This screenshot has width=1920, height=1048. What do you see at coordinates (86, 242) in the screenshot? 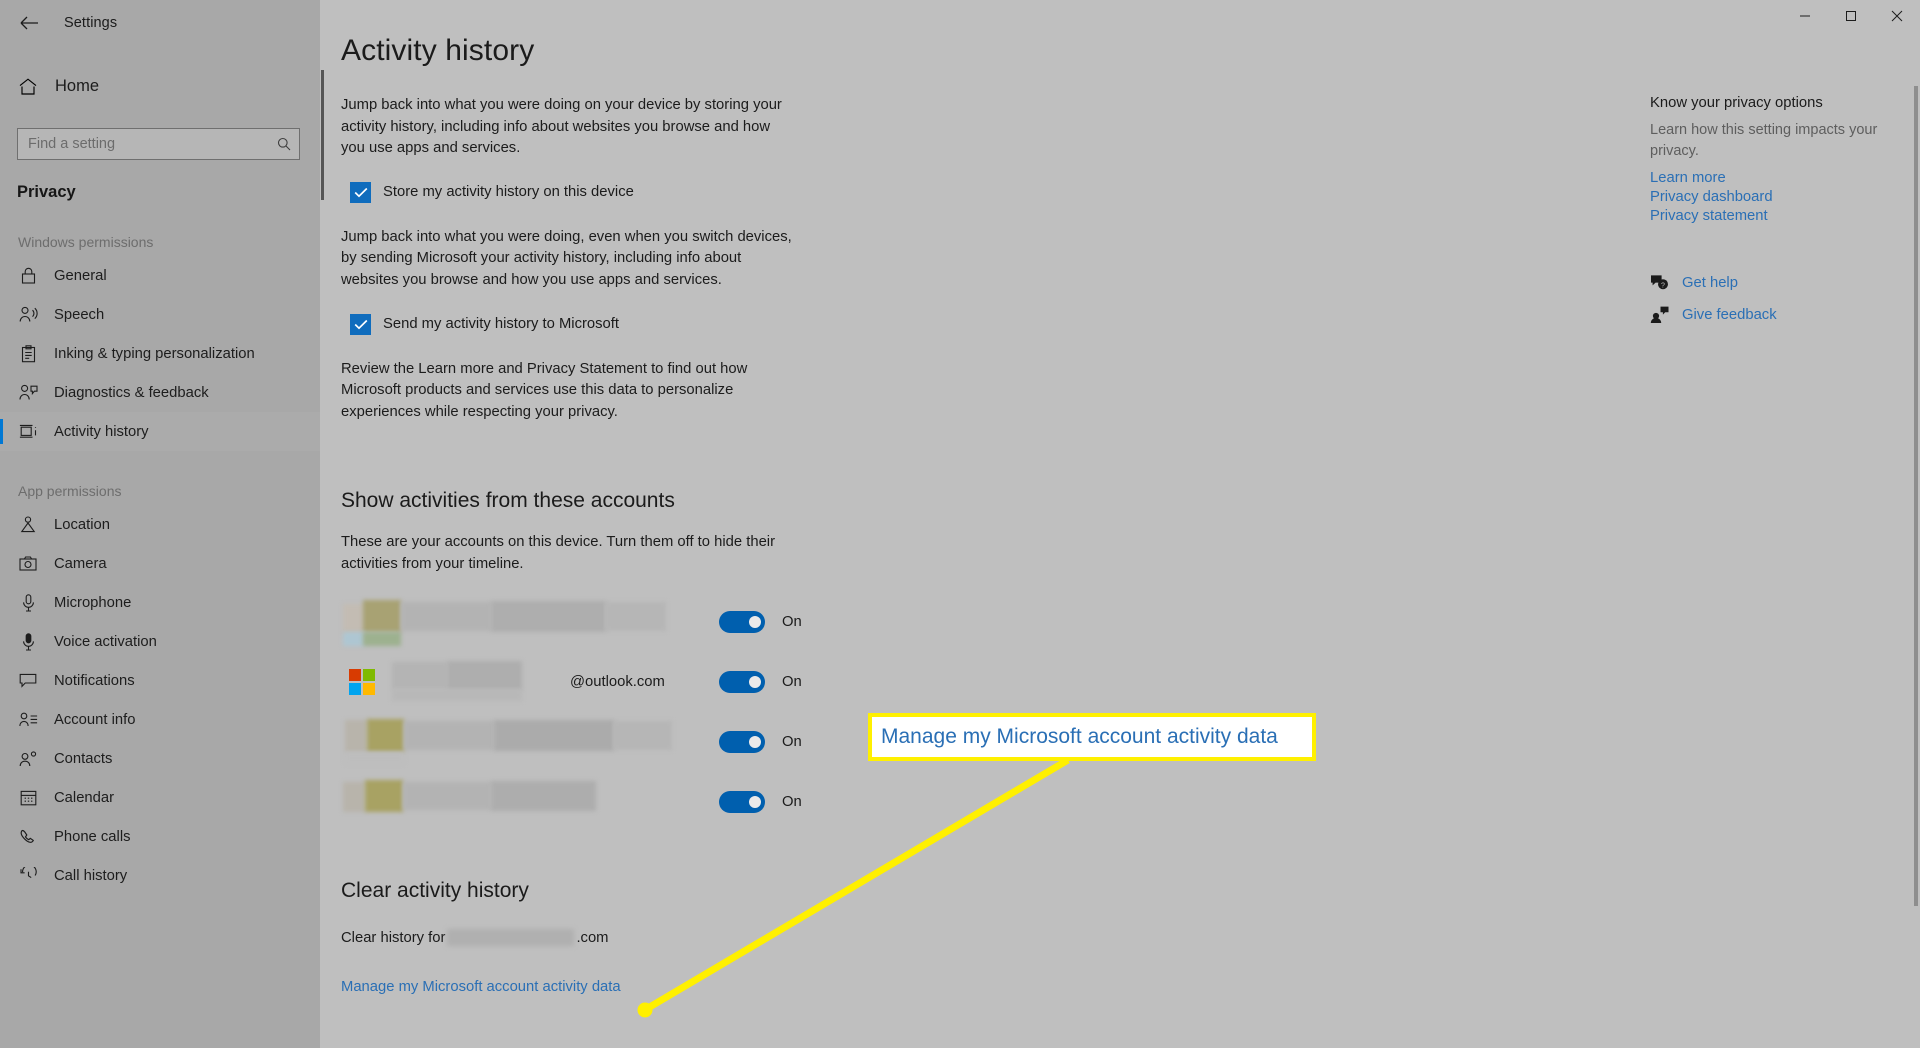
I see `sidebar-group-windows-permissions: Windows permissions` at bounding box center [86, 242].